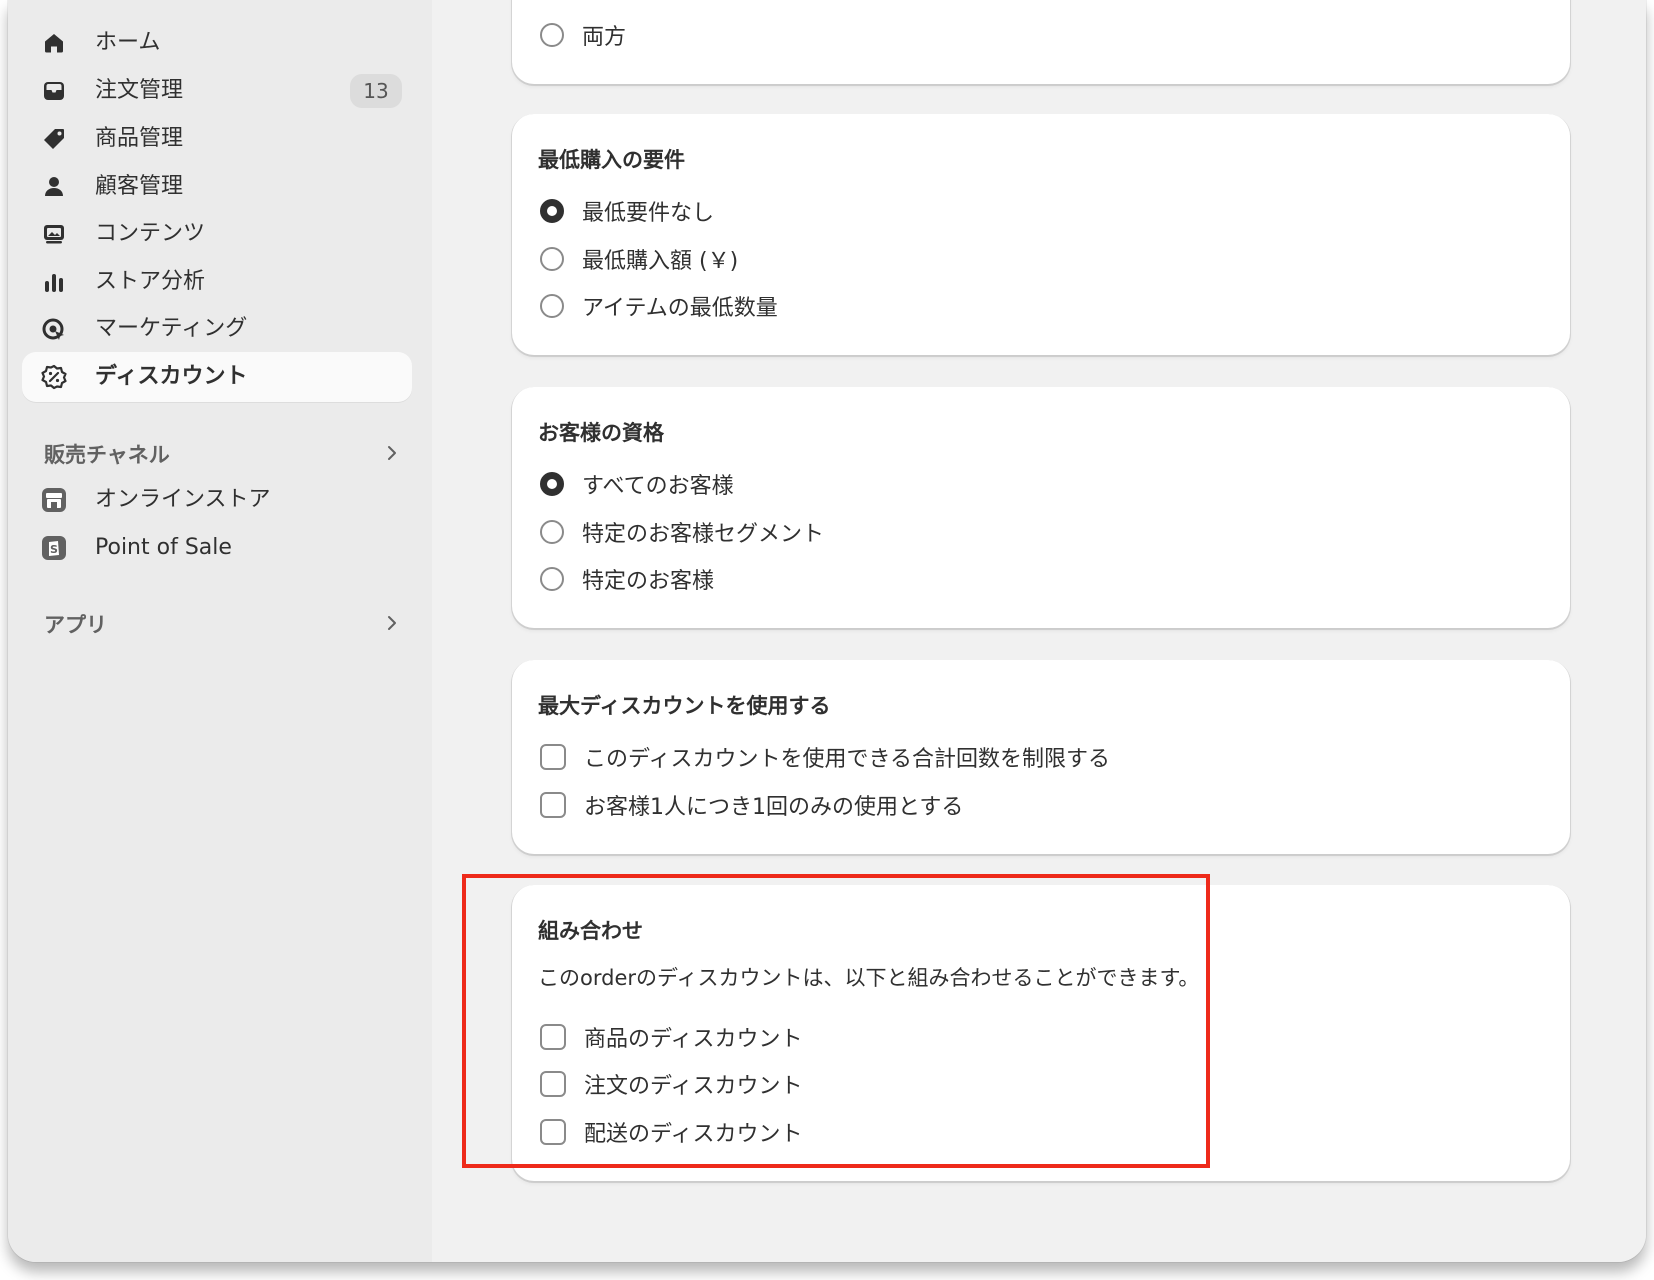 This screenshot has height=1280, width=1654. Describe the element at coordinates (54, 139) in the screenshot. I see `tag-icon` at that location.